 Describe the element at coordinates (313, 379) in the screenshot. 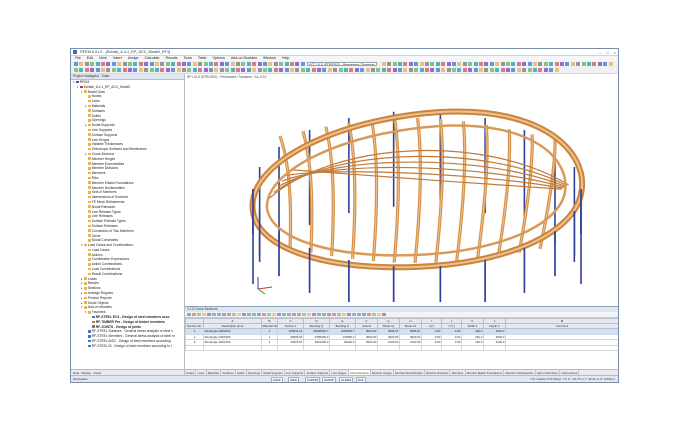

I see `status-toggle-cartes: CARTES` at that location.